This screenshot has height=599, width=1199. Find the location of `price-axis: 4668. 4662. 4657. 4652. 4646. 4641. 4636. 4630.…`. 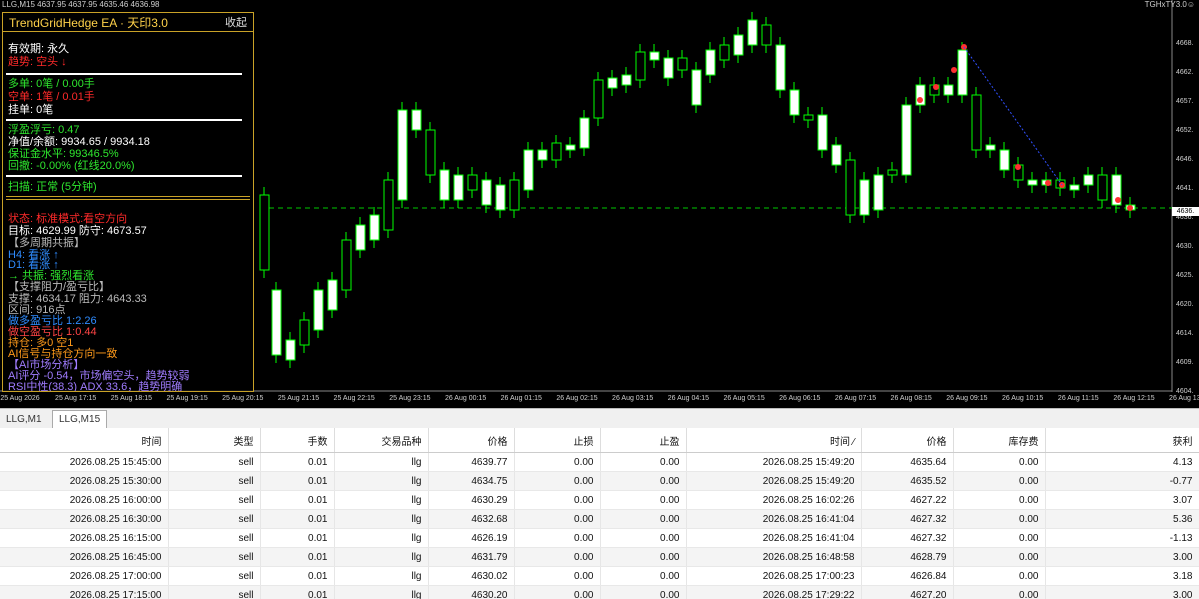

price-axis: 4668. 4662. 4657. 4652. 4646. 4641. 4636. 4630.… is located at coordinates (1186, 197).